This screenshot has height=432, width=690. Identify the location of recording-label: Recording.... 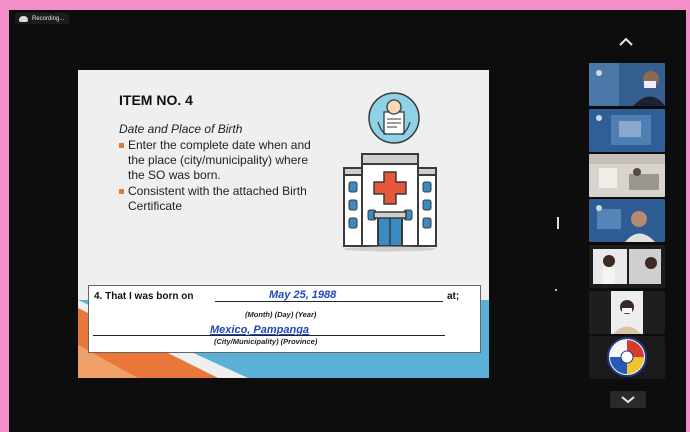
(48, 18).